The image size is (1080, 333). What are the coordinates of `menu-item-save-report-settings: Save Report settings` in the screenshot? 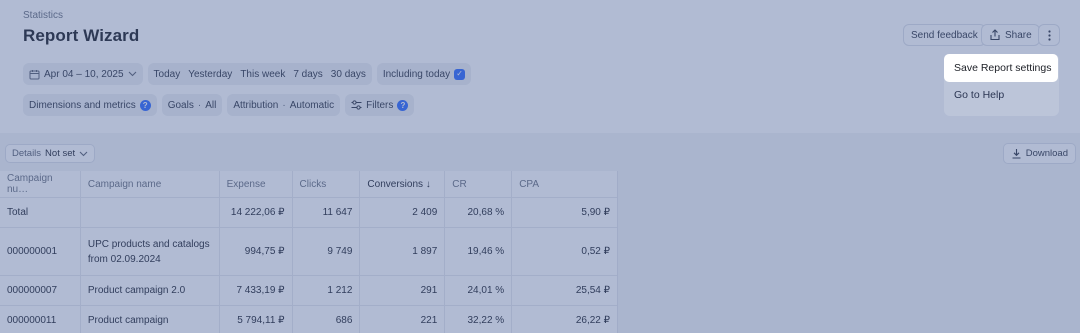 It's located at (1001, 68).